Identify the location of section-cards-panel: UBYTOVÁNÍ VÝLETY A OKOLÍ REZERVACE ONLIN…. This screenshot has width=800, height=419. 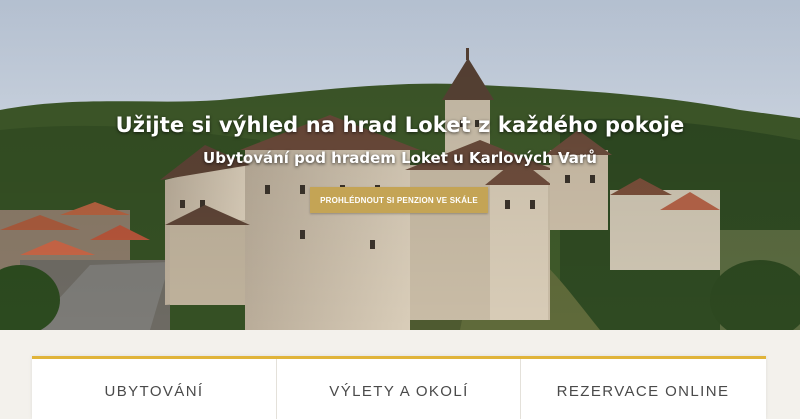
(399, 387).